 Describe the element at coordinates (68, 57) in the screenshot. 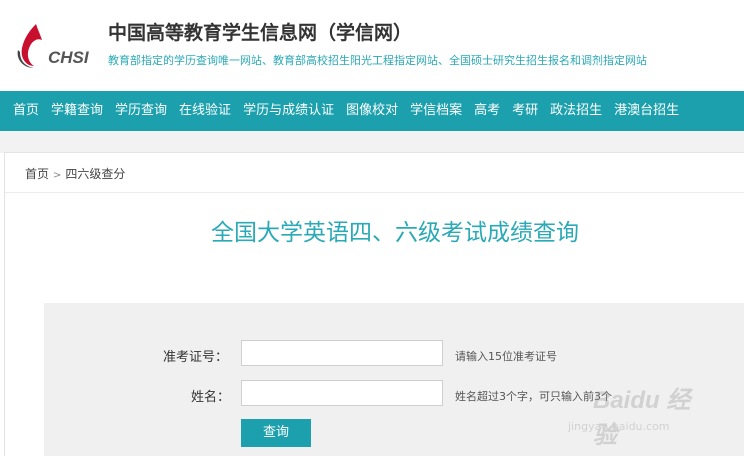

I see `logo-text: CHSI` at that location.